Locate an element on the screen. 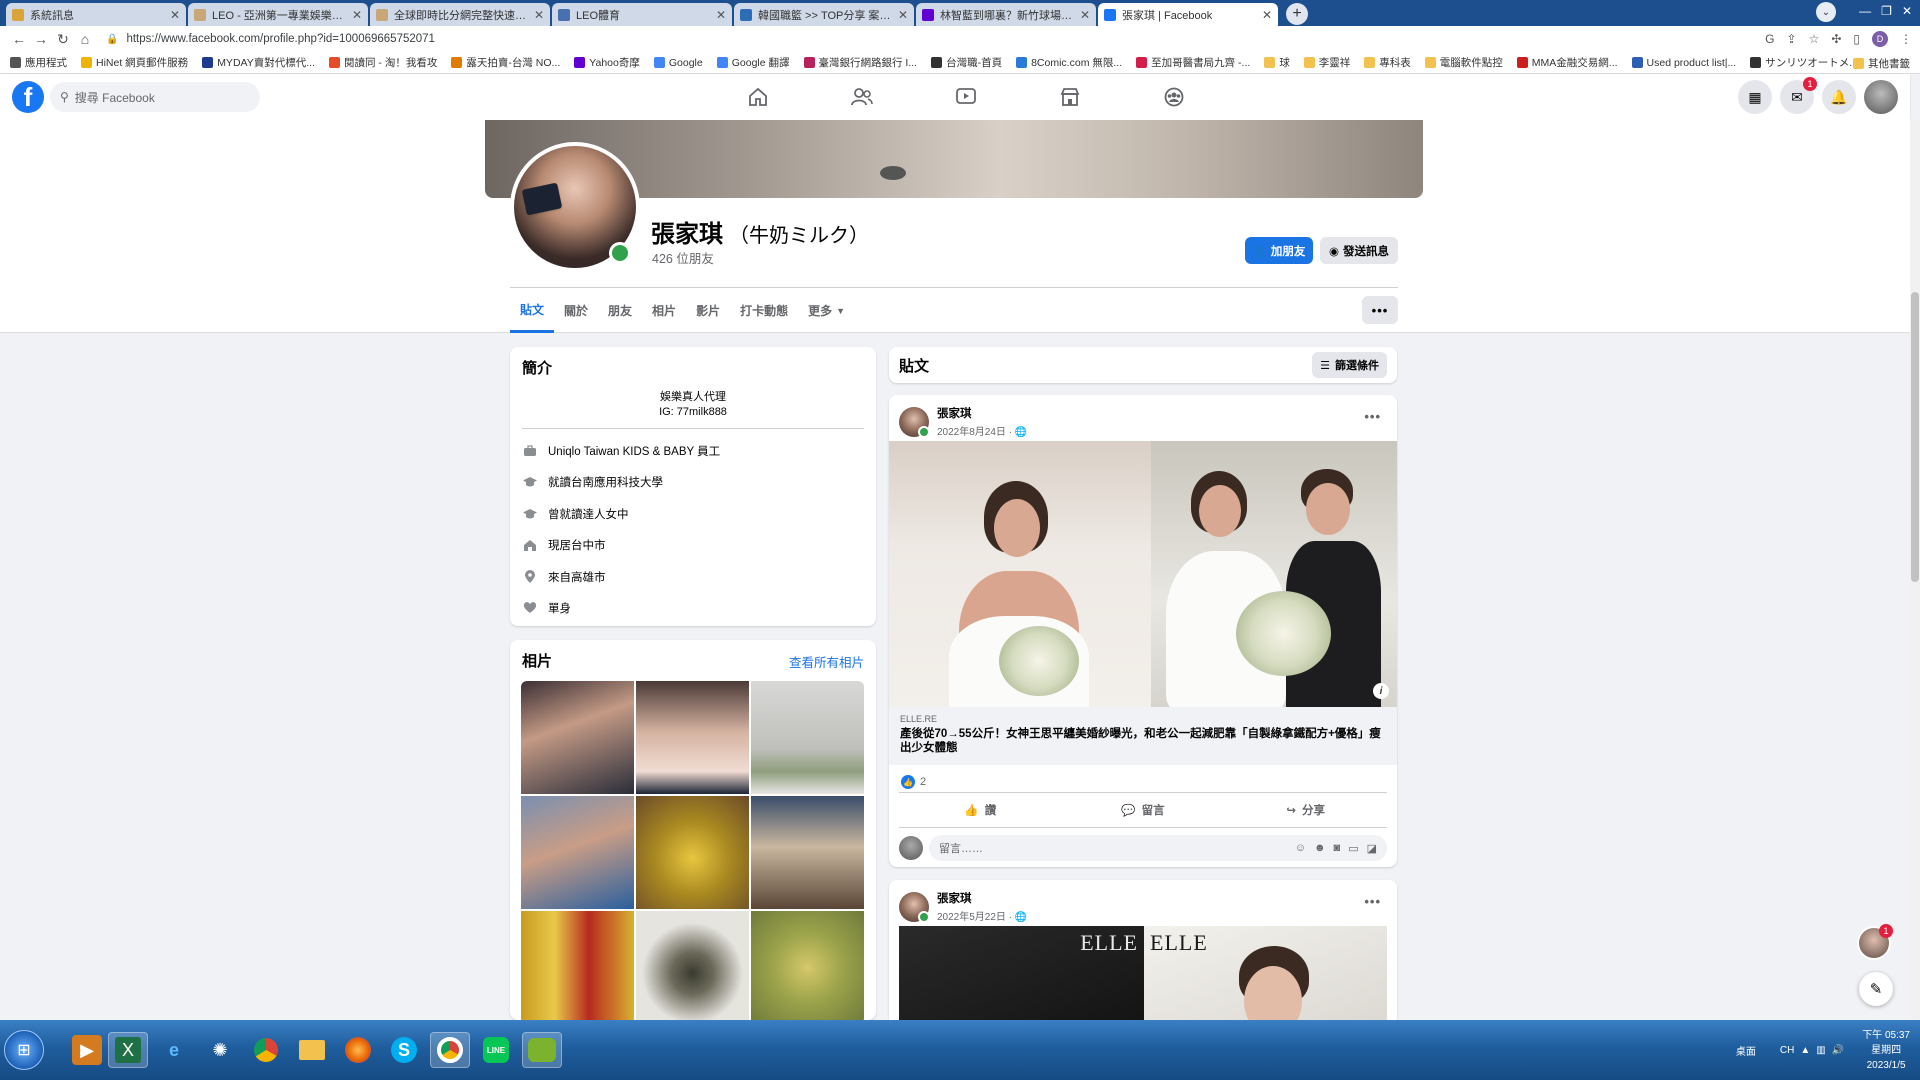 The height and width of the screenshot is (1080, 1920). notifications-bell-icon: 🔔 is located at coordinates (1839, 97).